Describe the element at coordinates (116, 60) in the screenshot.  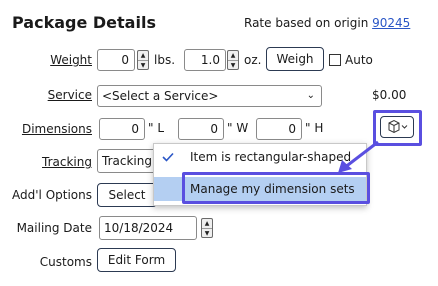
I see `weight-lbs-input: 0` at that location.